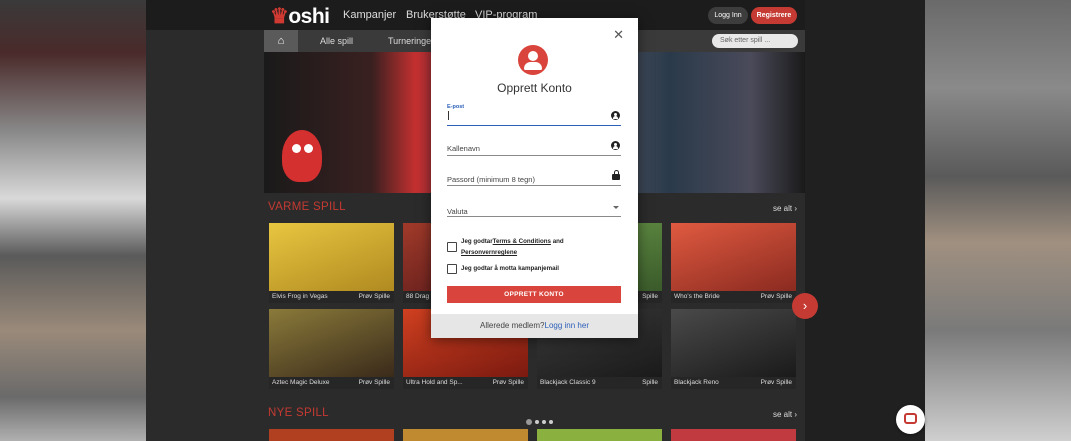 The width and height of the screenshot is (1071, 441). Describe the element at coordinates (567, 325) in the screenshot. I see `login-link: Logg inn her` at that location.